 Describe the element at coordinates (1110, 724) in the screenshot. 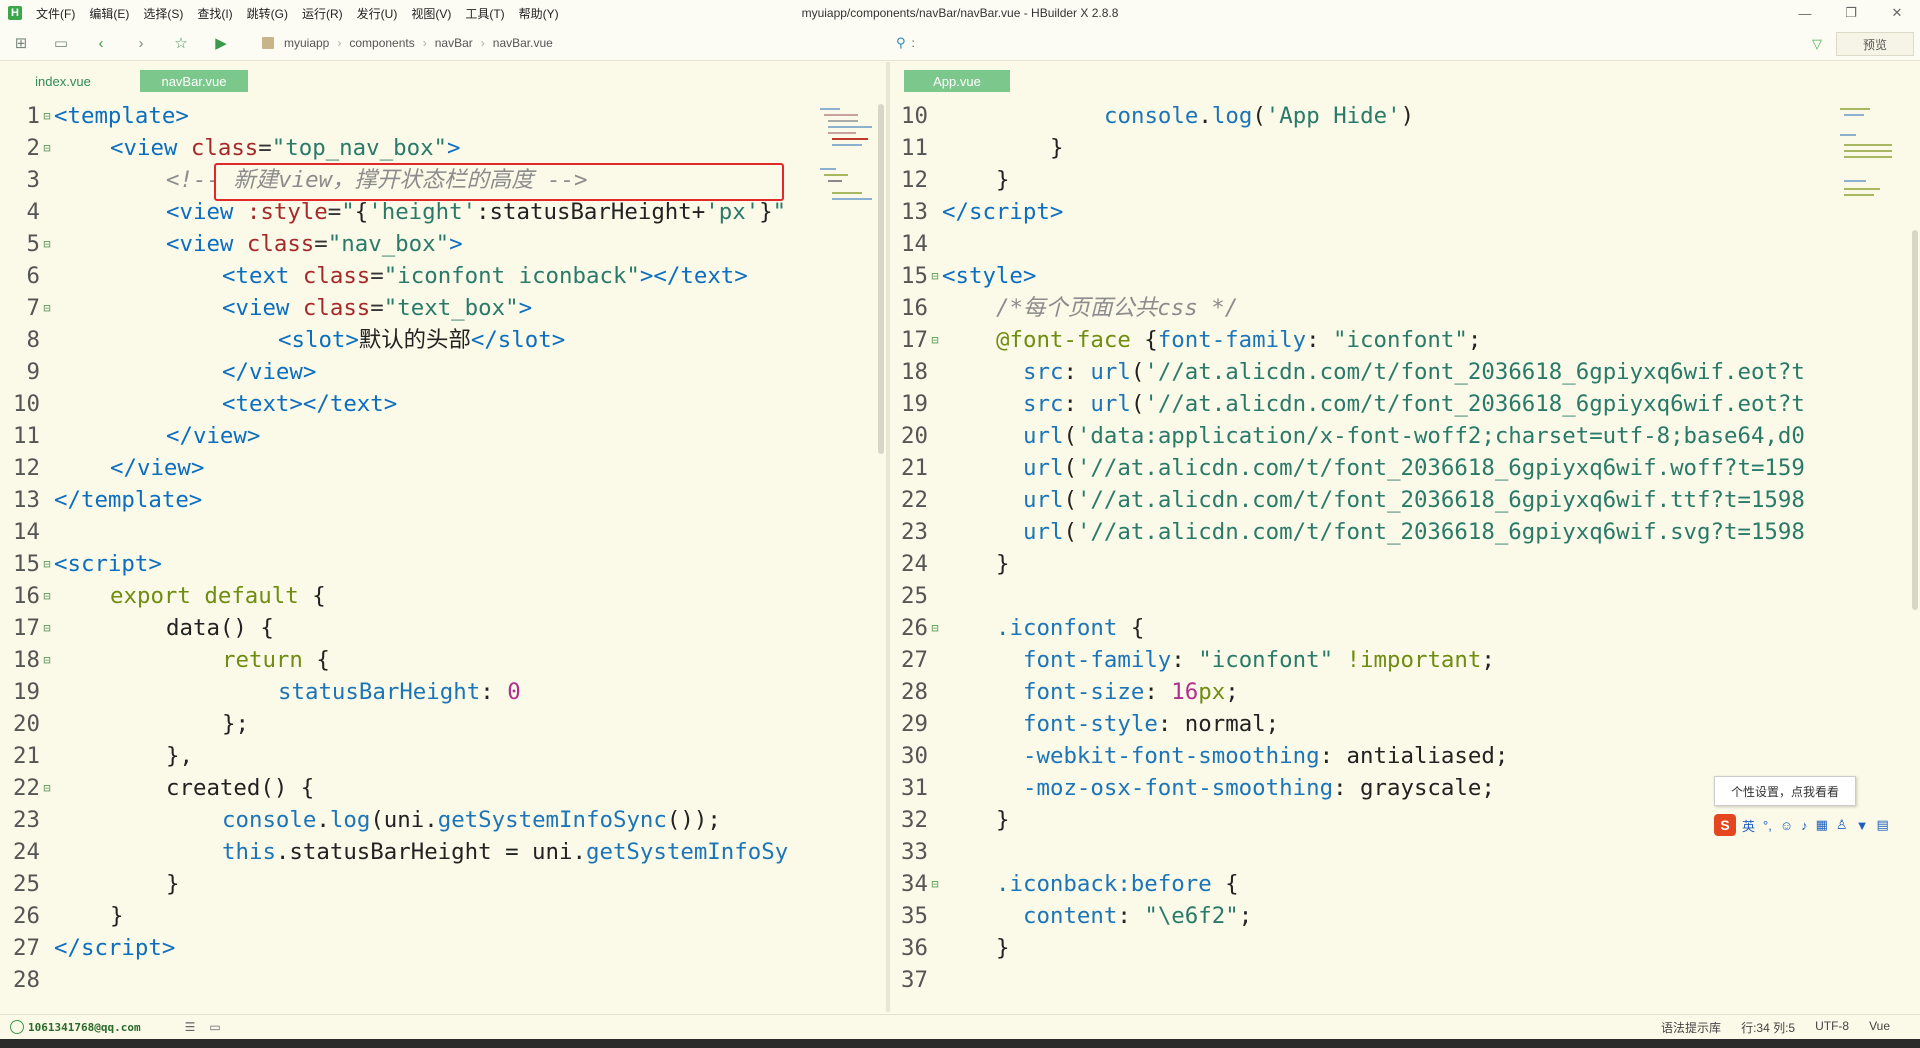

I see `code-text: font-style: normal;` at that location.